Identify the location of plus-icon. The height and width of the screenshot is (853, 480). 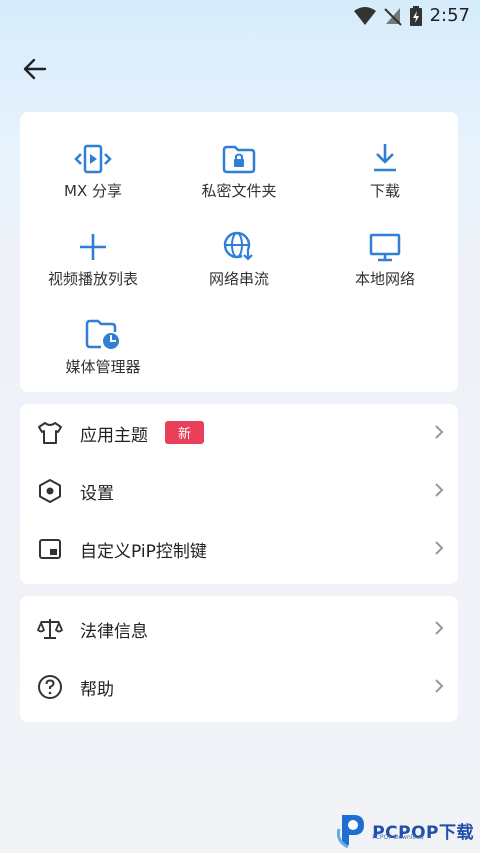
(93, 247).